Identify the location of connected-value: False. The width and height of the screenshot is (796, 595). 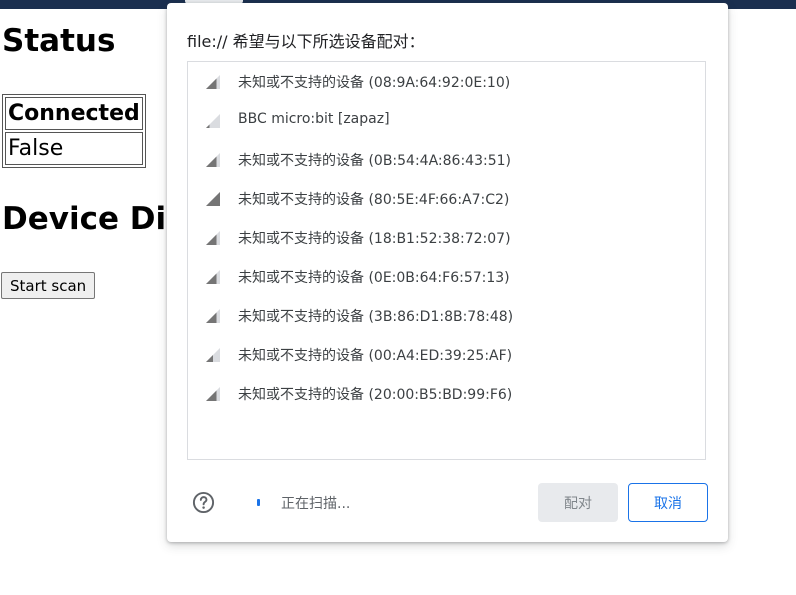
(74, 148).